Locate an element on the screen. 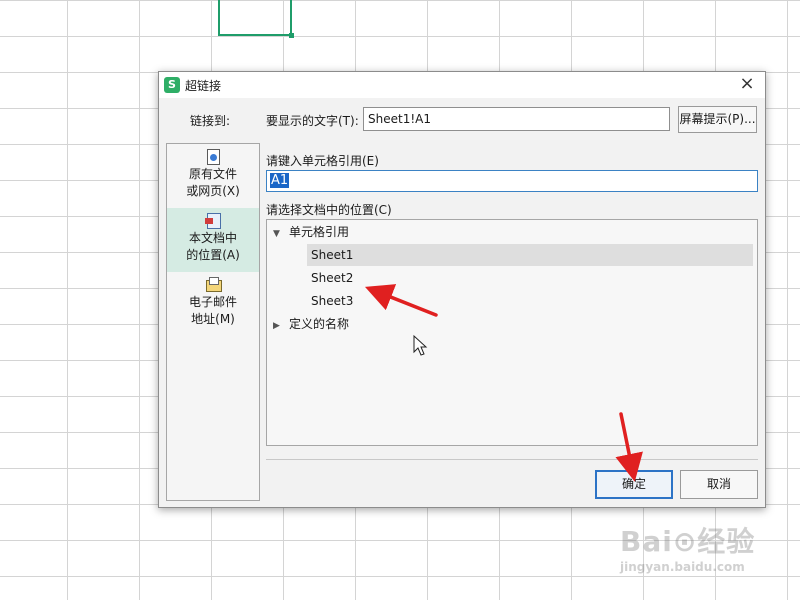 Image resolution: width=800 pixels, height=600 pixels. cancel-button: 取消 is located at coordinates (719, 484).